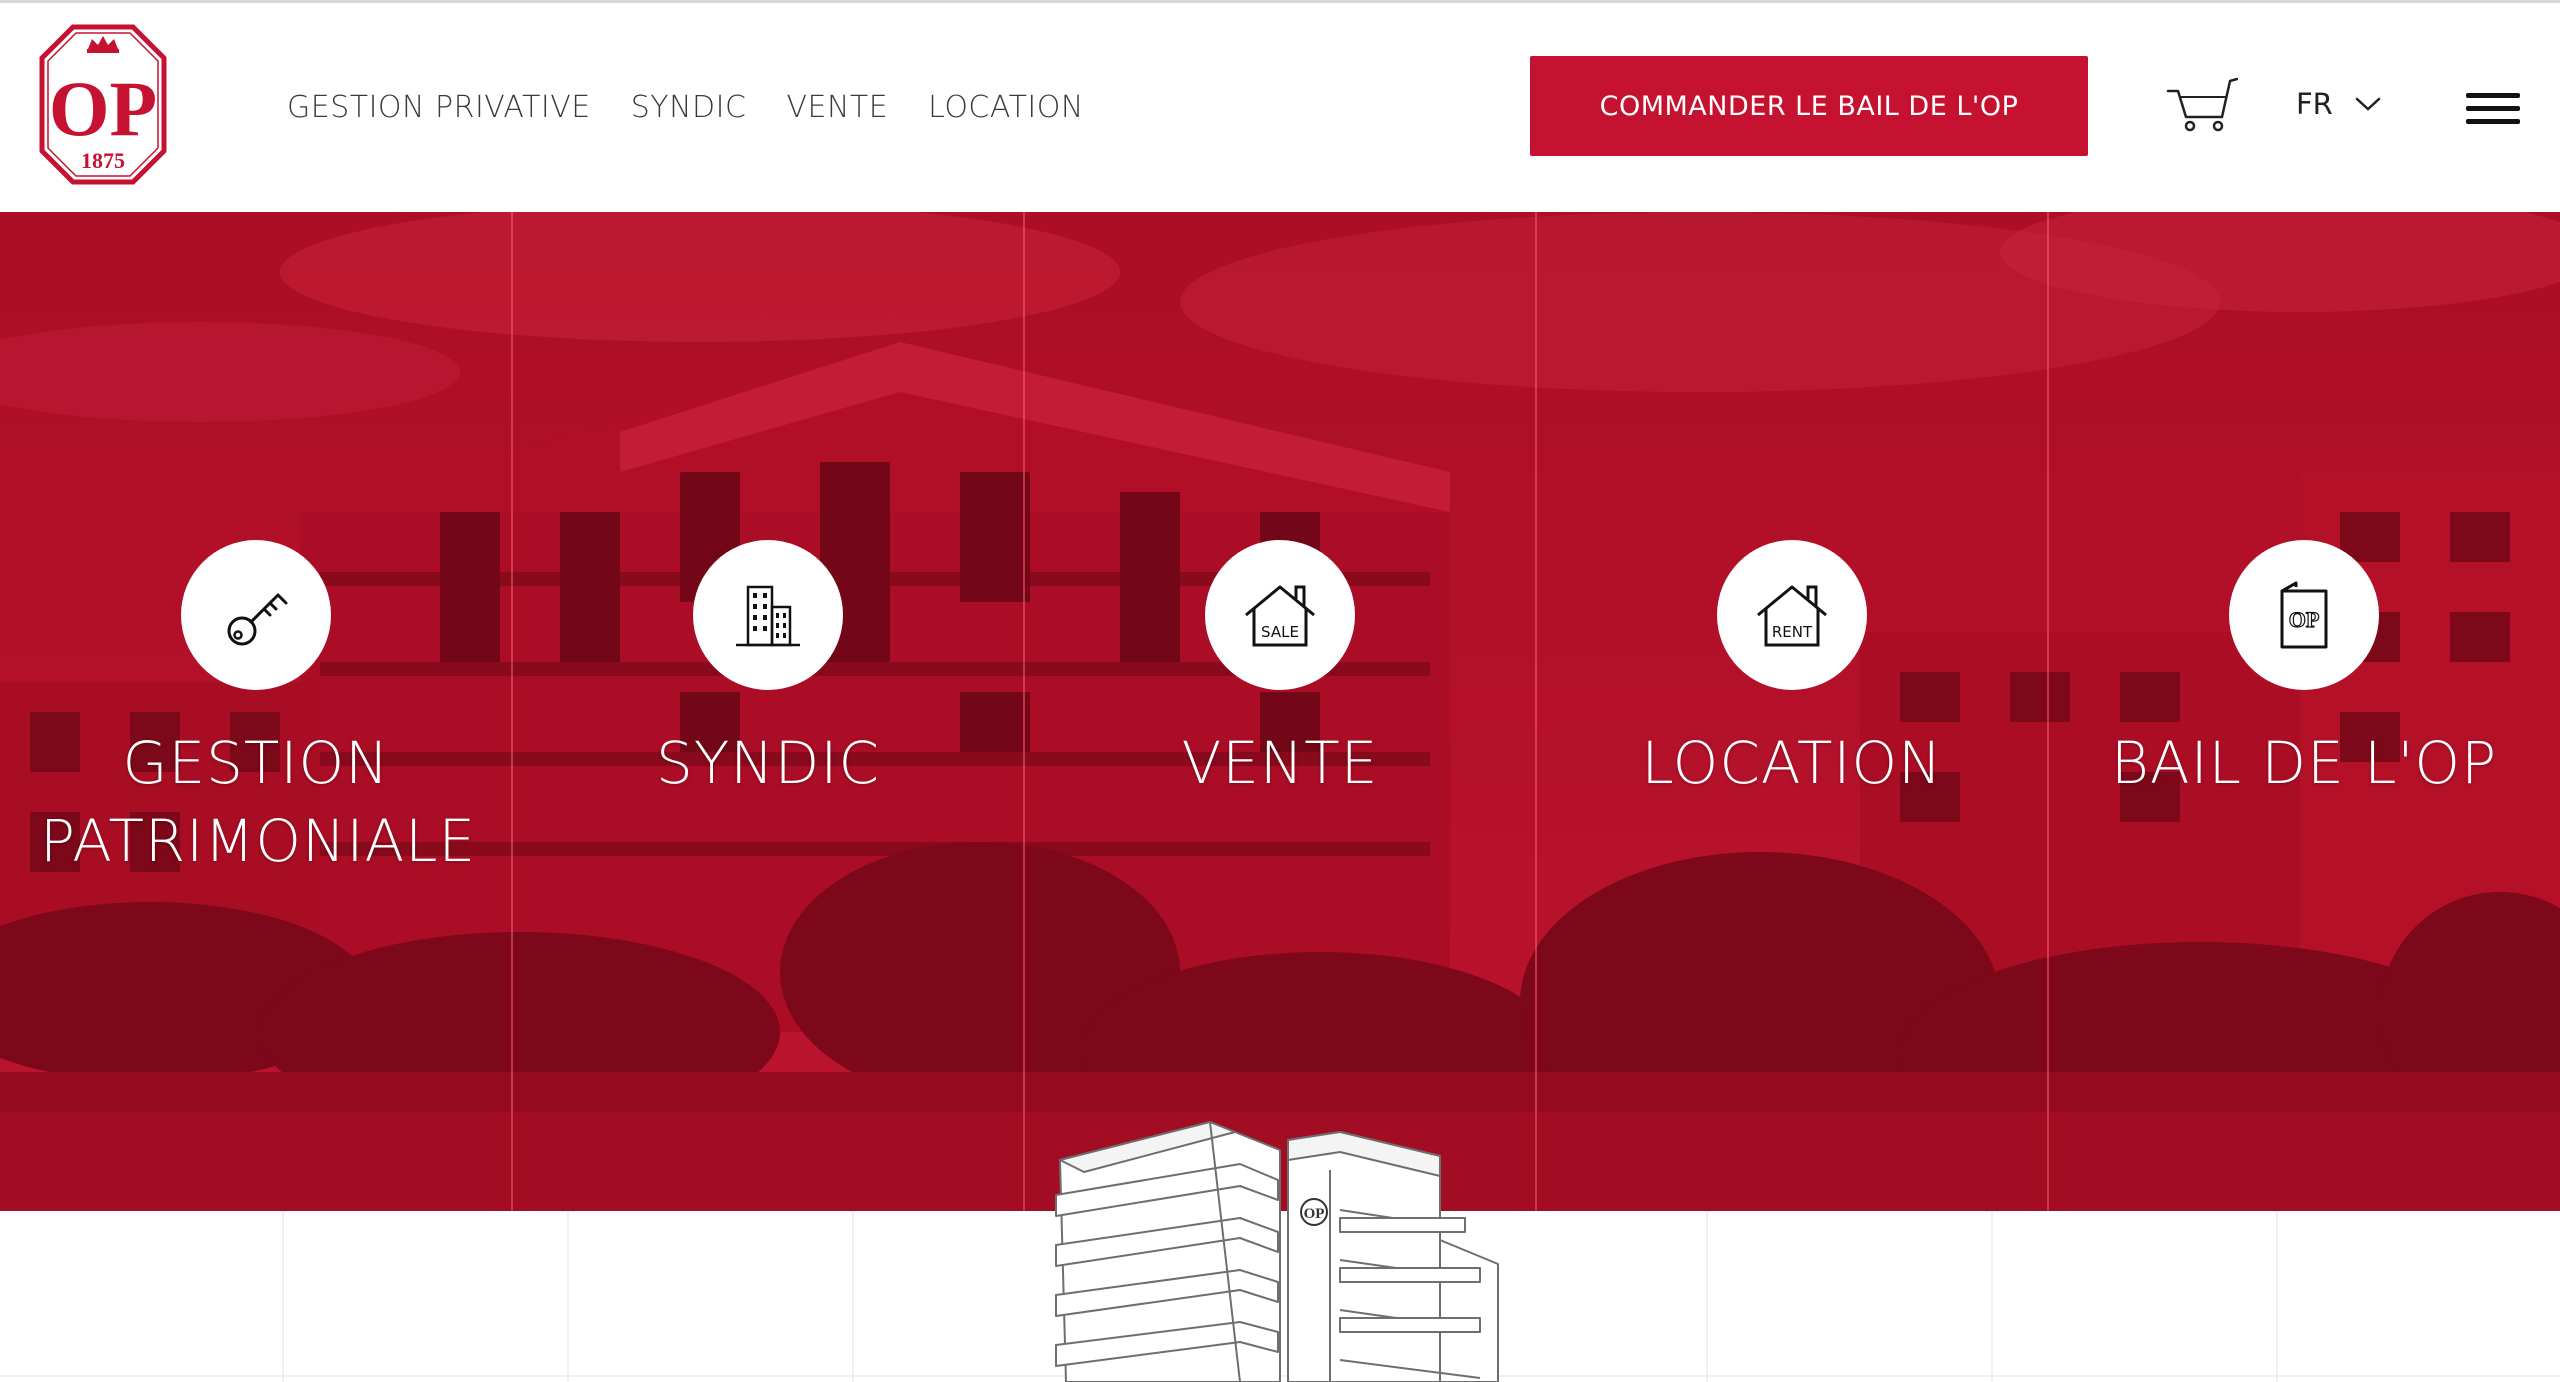  What do you see at coordinates (2314, 104) in the screenshot?
I see `language-current: FR` at bounding box center [2314, 104].